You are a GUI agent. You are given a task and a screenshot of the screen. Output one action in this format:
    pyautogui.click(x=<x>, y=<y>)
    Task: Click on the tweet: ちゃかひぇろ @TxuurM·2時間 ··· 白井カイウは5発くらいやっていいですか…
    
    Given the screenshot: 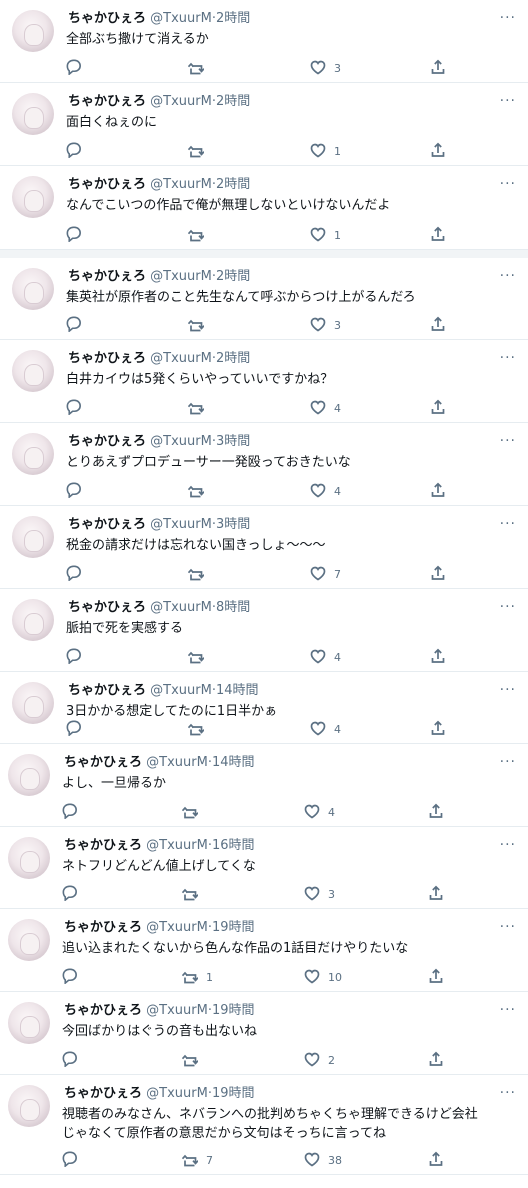 What is the action you would take?
    pyautogui.click(x=264, y=381)
    